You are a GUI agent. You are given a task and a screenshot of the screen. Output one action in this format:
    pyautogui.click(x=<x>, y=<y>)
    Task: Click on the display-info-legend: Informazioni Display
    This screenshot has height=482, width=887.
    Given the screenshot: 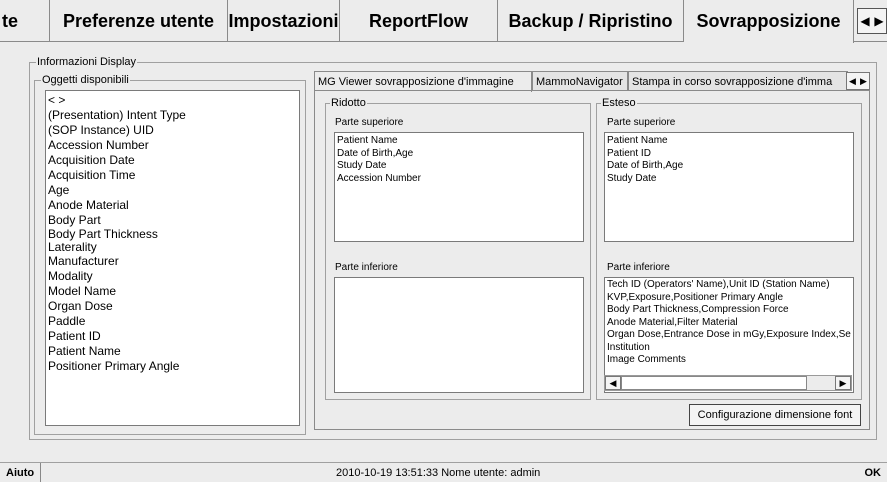 What is the action you would take?
    pyautogui.click(x=87, y=62)
    